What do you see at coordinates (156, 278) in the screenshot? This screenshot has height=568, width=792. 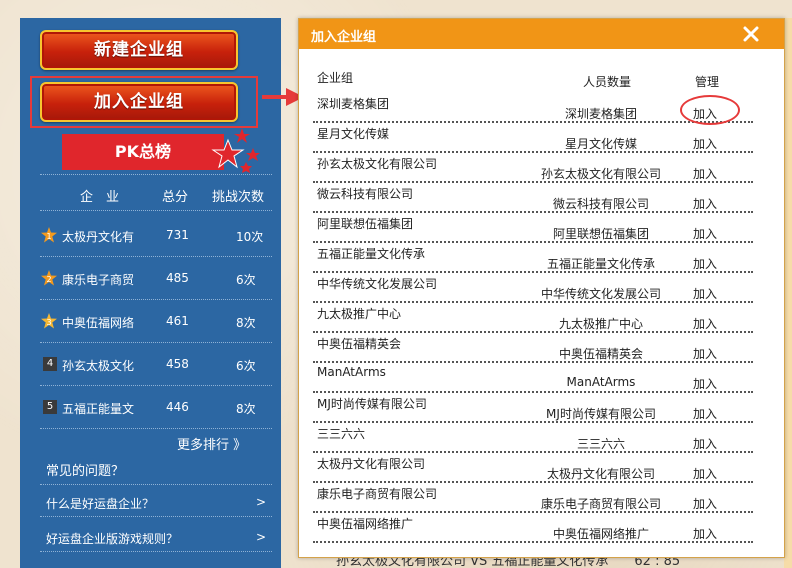 I see `ranking-row: 2 康乐电子商贸 485 6次` at bounding box center [156, 278].